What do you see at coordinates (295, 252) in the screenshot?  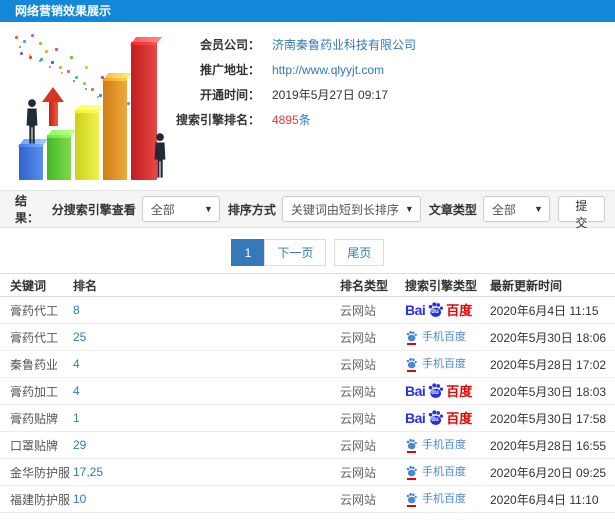 I see `next-page-button: 下一页` at bounding box center [295, 252].